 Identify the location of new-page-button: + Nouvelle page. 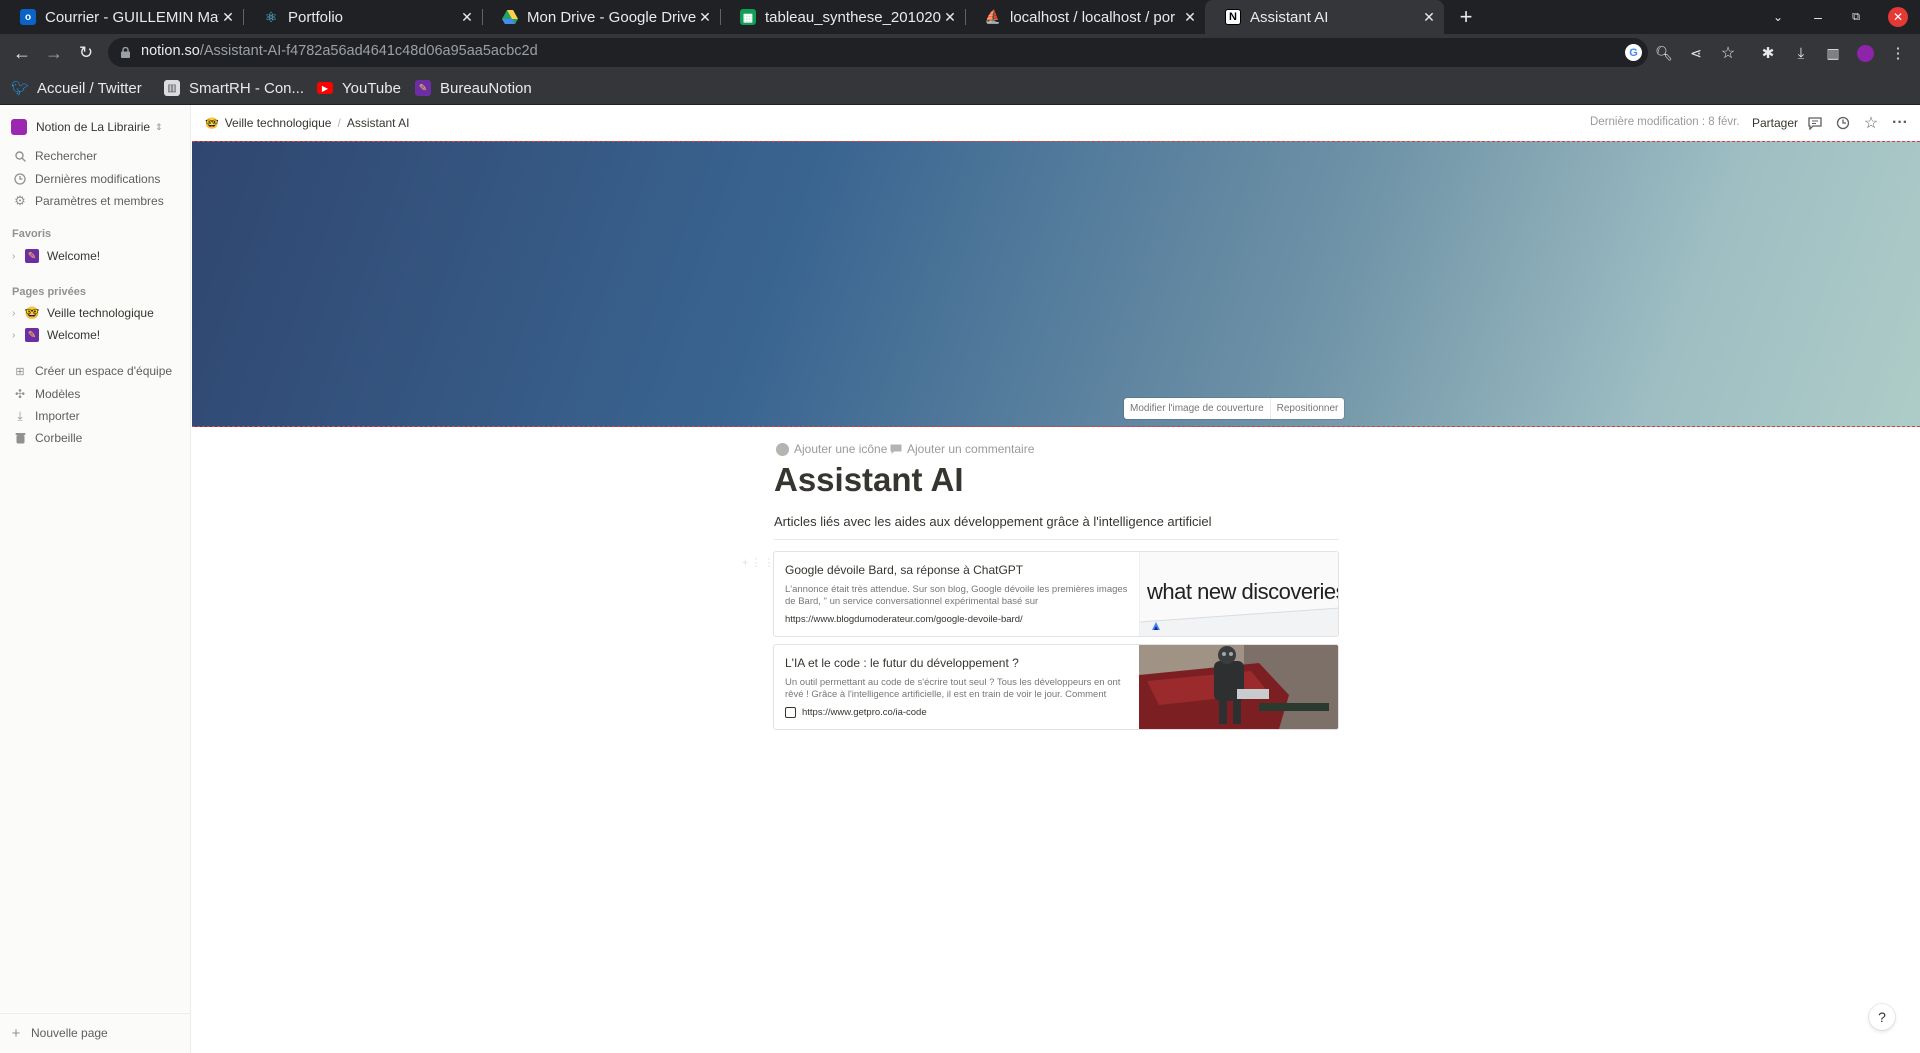
(95, 1033).